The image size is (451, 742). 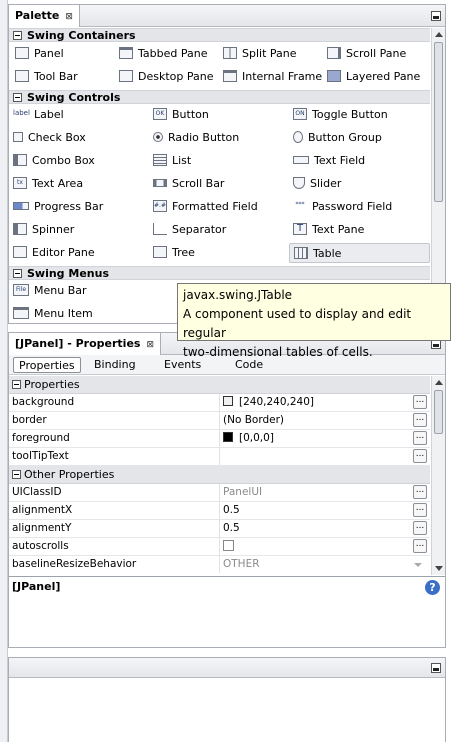 I want to click on property-value: (No Border), so click(x=318, y=420).